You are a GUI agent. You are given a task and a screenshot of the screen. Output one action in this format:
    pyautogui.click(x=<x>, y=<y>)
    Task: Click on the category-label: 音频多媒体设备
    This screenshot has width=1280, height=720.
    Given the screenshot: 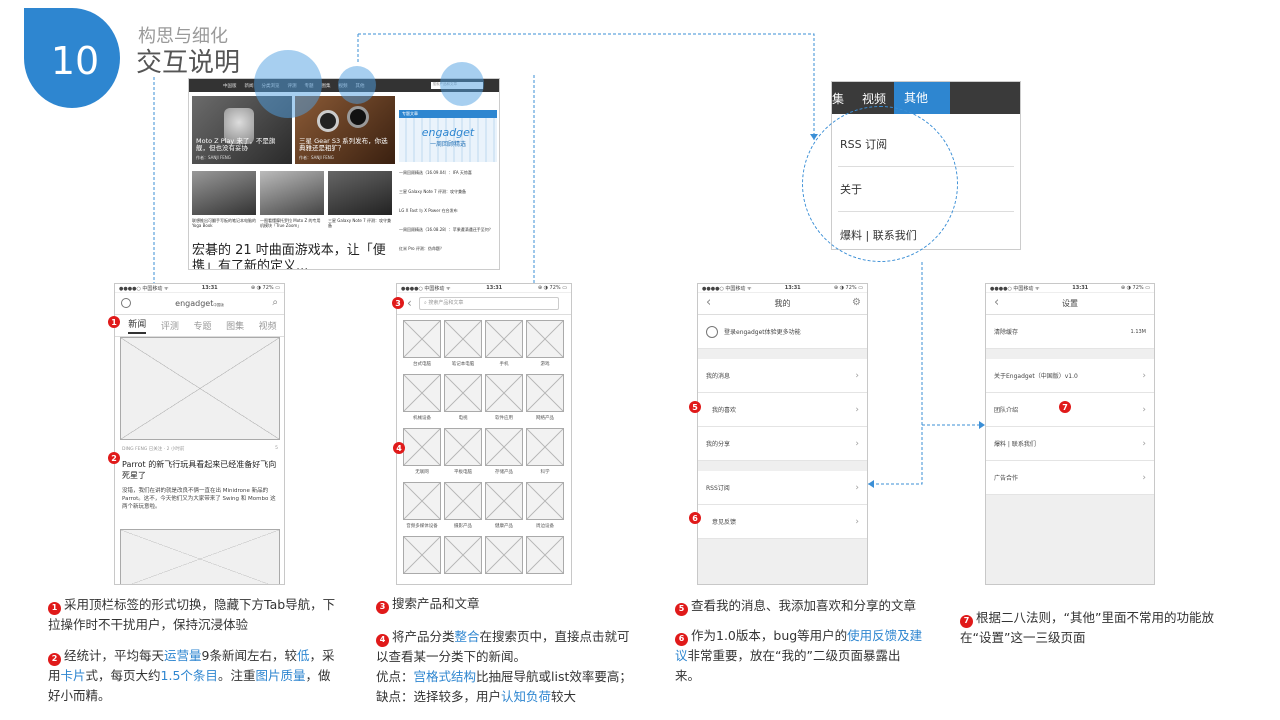 What is the action you would take?
    pyautogui.click(x=422, y=526)
    